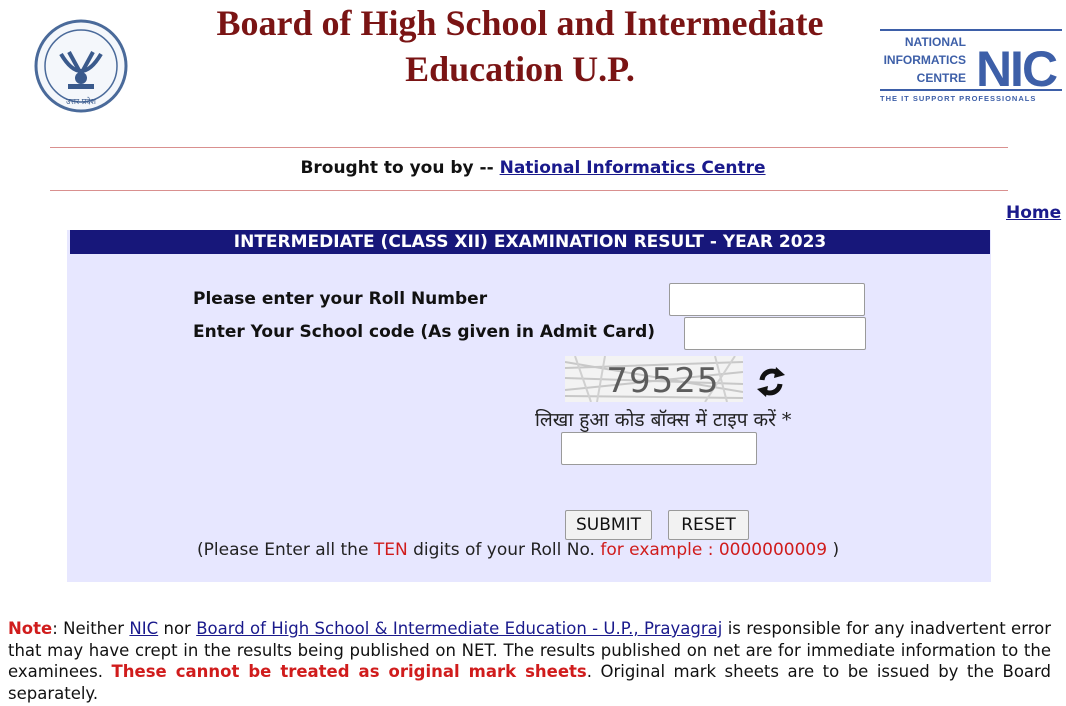 The image size is (1066, 706). I want to click on page-title-line-1: Board of High School and Intermediate, so click(520, 23).